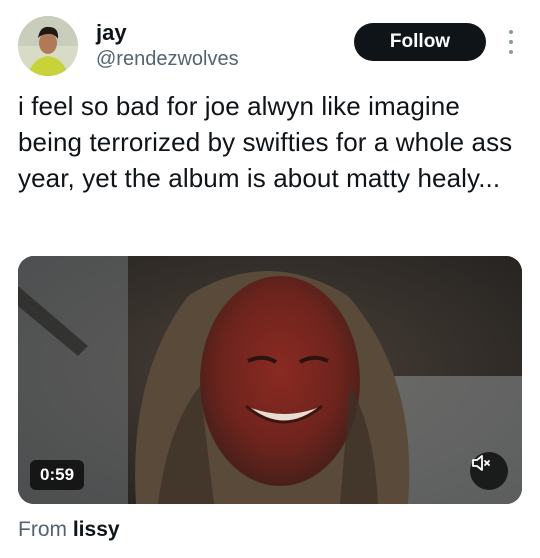 Image resolution: width=540 pixels, height=558 pixels. Describe the element at coordinates (489, 471) in the screenshot. I see `mute-icon` at that location.